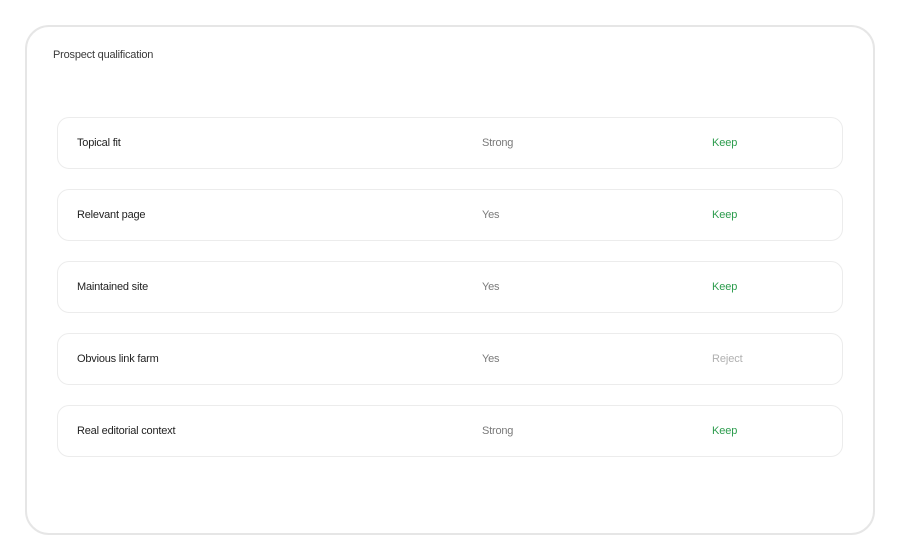 This screenshot has height=560, width=900. Describe the element at coordinates (450, 359) in the screenshot. I see `criteria-row-obvious-link-farm: Obvious link farm Yes Reject` at that location.